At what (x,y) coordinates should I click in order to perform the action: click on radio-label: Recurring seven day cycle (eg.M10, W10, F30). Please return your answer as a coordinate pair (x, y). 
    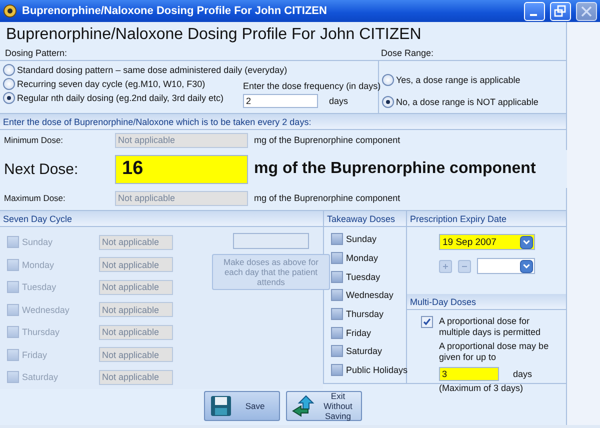
    Looking at the image, I should click on (111, 84).